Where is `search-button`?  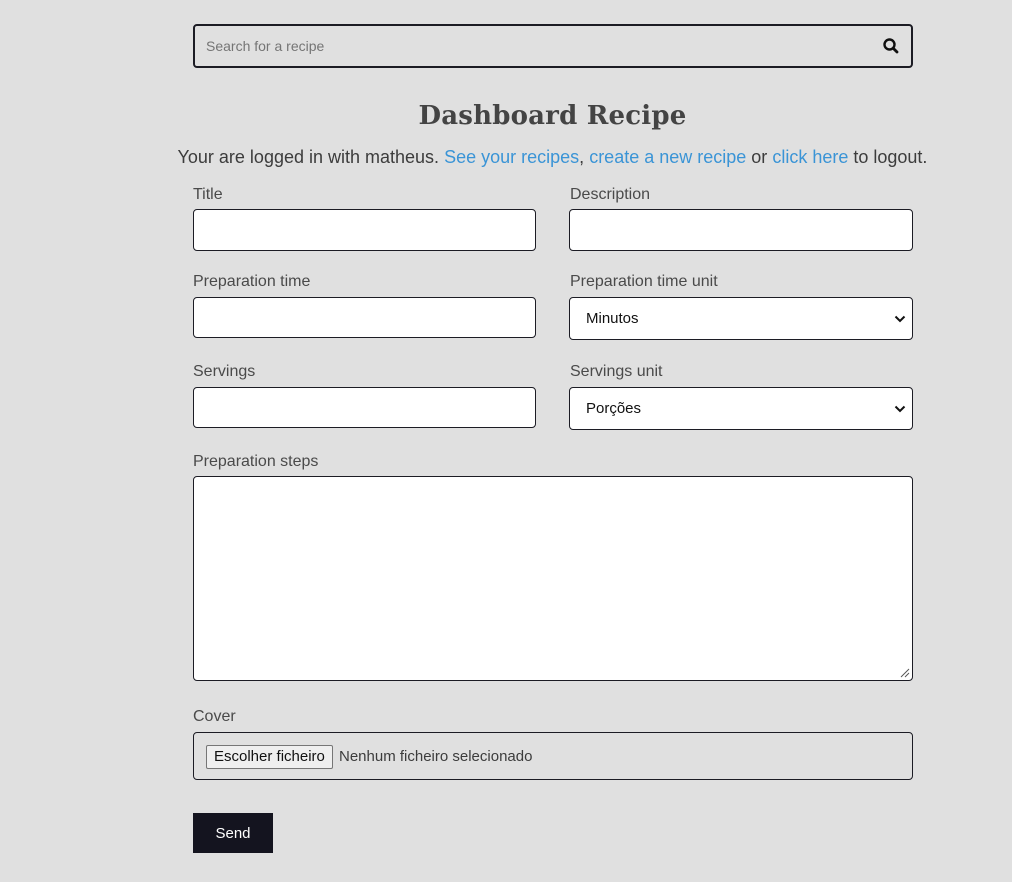
search-button is located at coordinates (891, 46).